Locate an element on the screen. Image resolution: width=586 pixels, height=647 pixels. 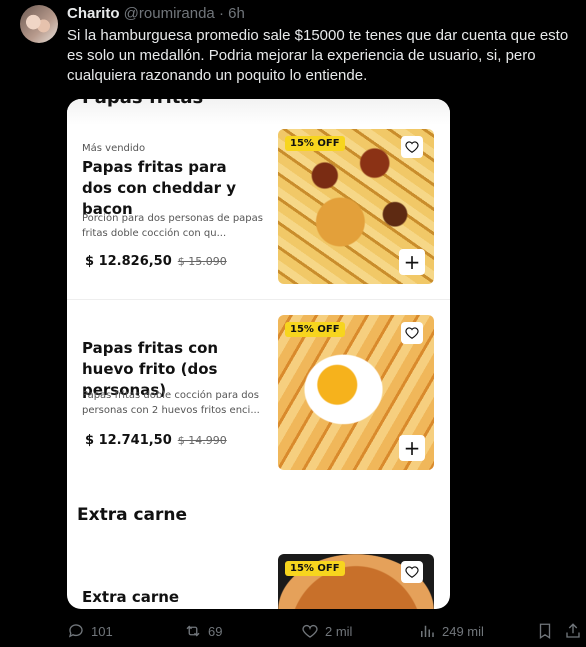
retweet-count: 69 is located at coordinates (215, 631).